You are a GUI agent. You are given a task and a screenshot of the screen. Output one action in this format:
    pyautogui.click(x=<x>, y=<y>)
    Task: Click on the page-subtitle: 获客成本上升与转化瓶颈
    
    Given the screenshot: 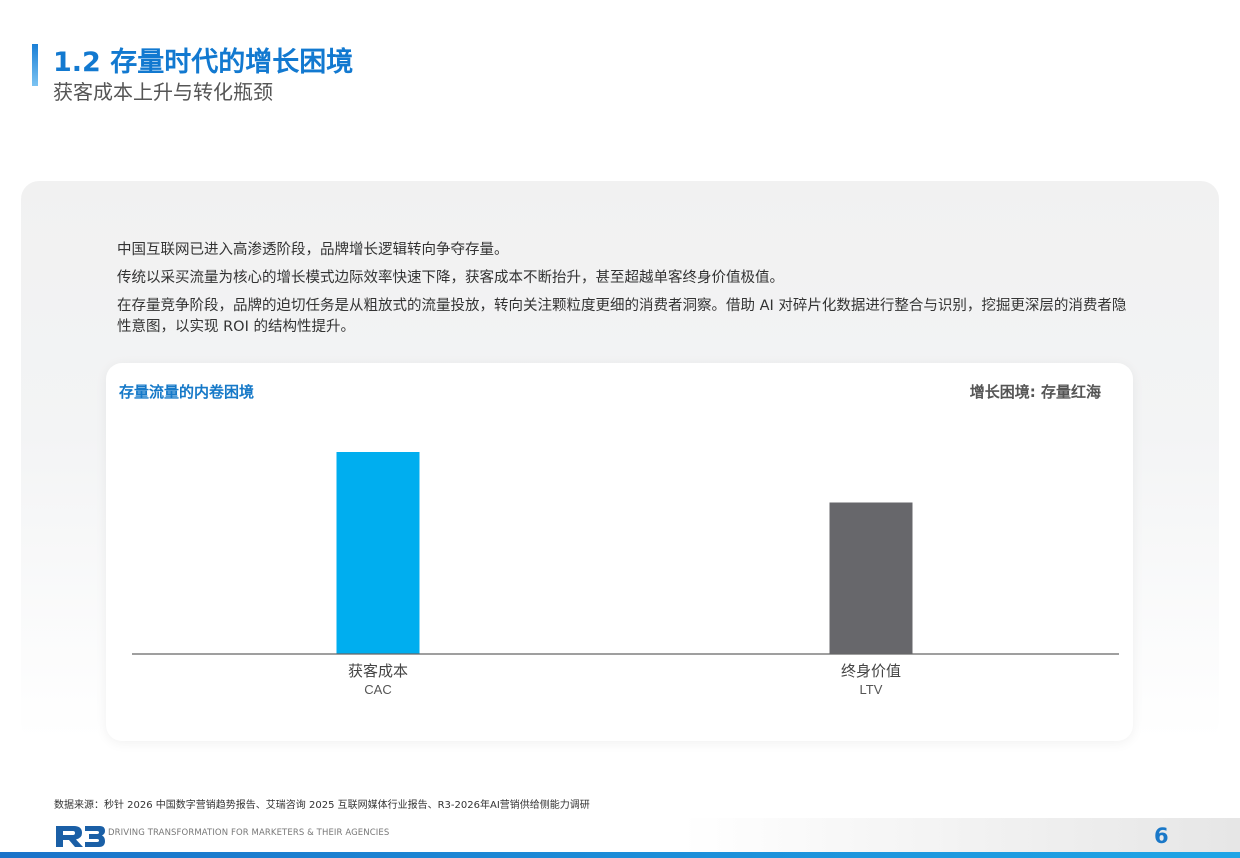 What is the action you would take?
    pyautogui.click(x=163, y=92)
    